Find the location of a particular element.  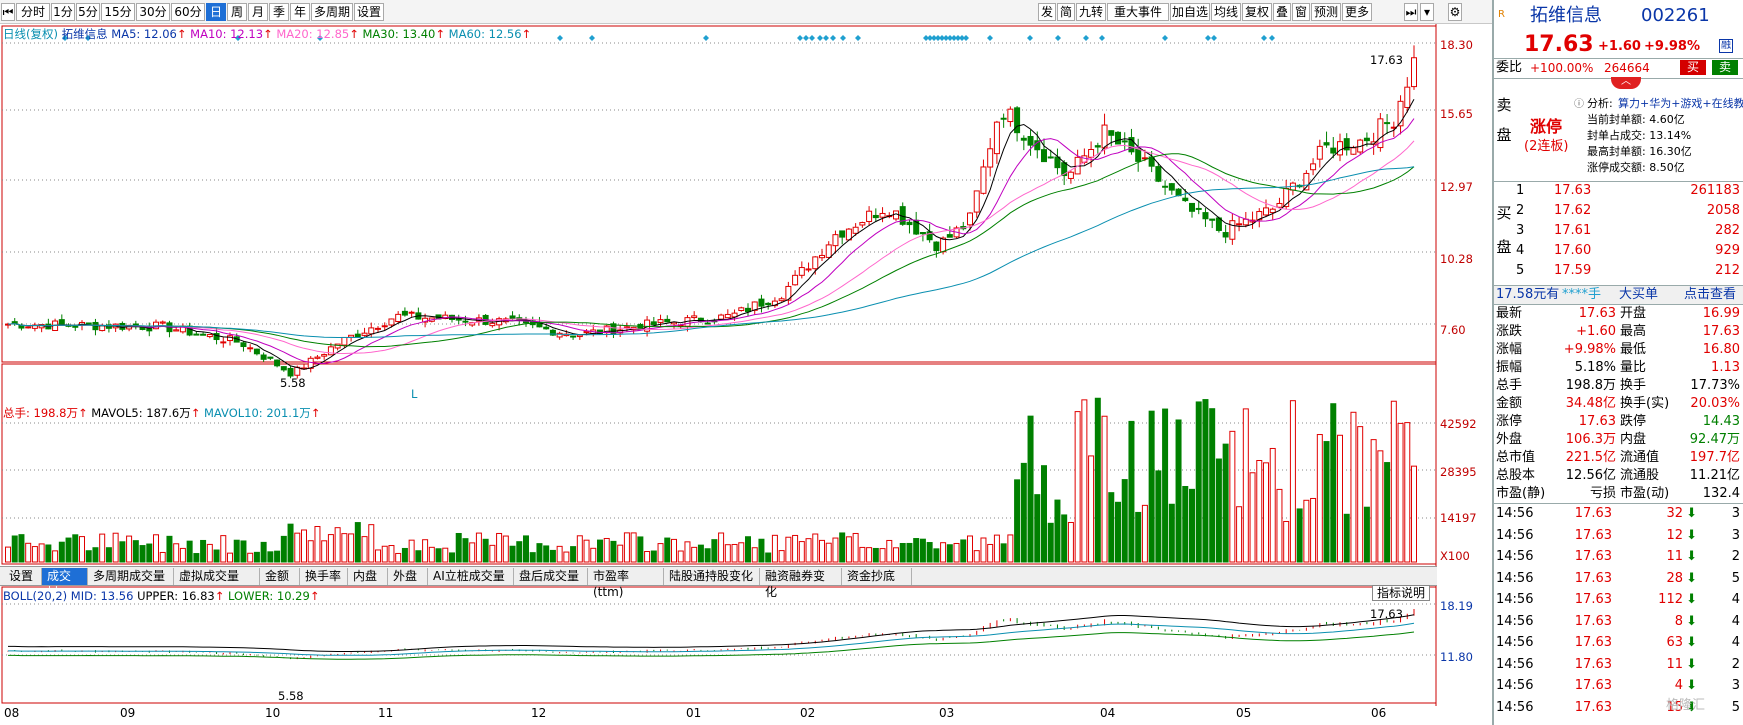

indicator-tab: 内盘 is located at coordinates (368, 576).